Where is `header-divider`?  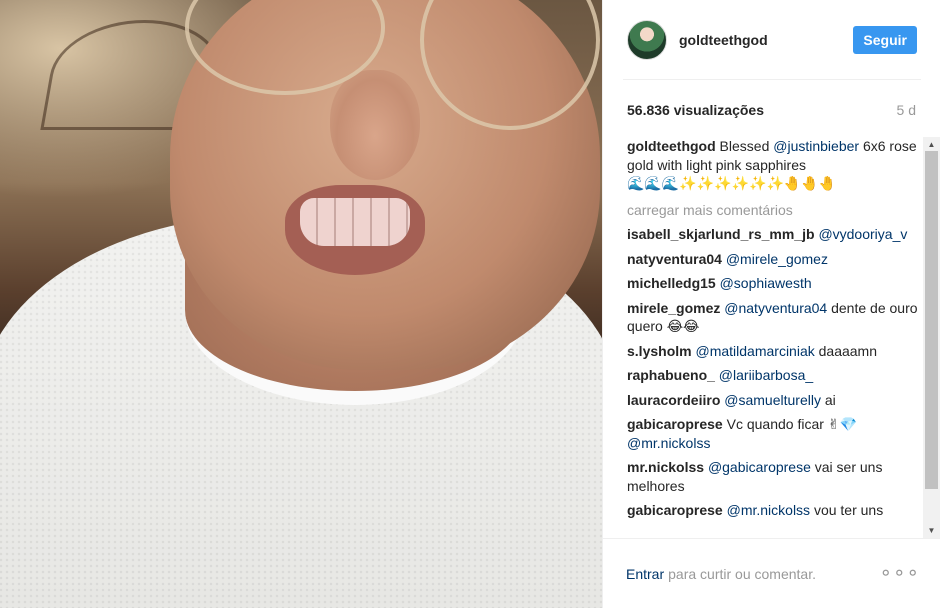 header-divider is located at coordinates (772, 79).